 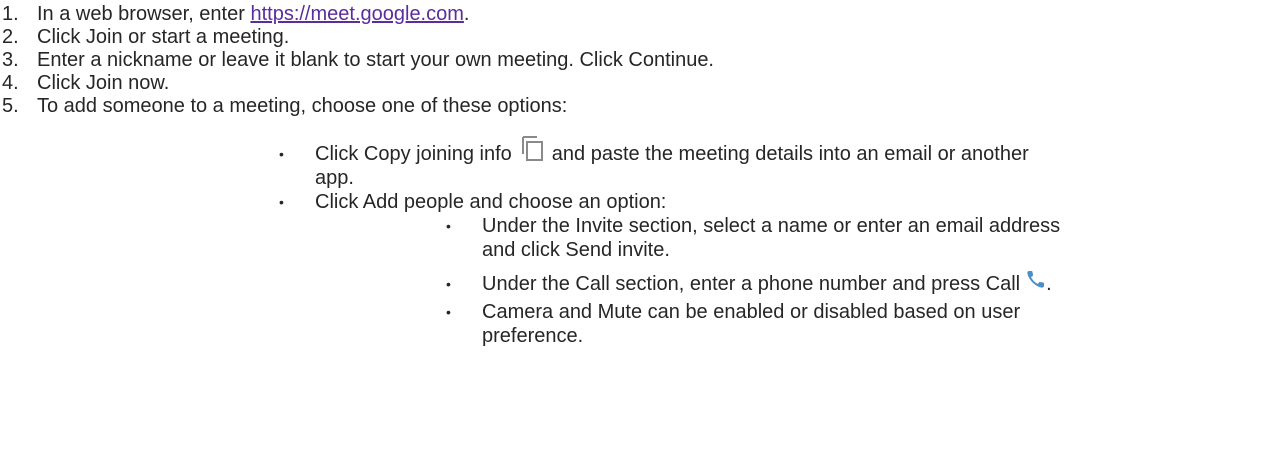 I want to click on step-2: 2. Click Join or start a meeting., so click(x=144, y=37).